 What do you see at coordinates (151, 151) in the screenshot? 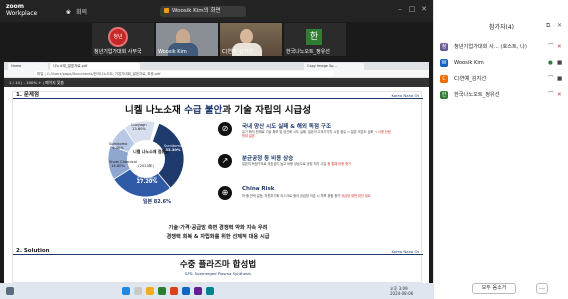
I see `donut-center-title: 니켈 나노소재 점유율` at bounding box center [151, 151].